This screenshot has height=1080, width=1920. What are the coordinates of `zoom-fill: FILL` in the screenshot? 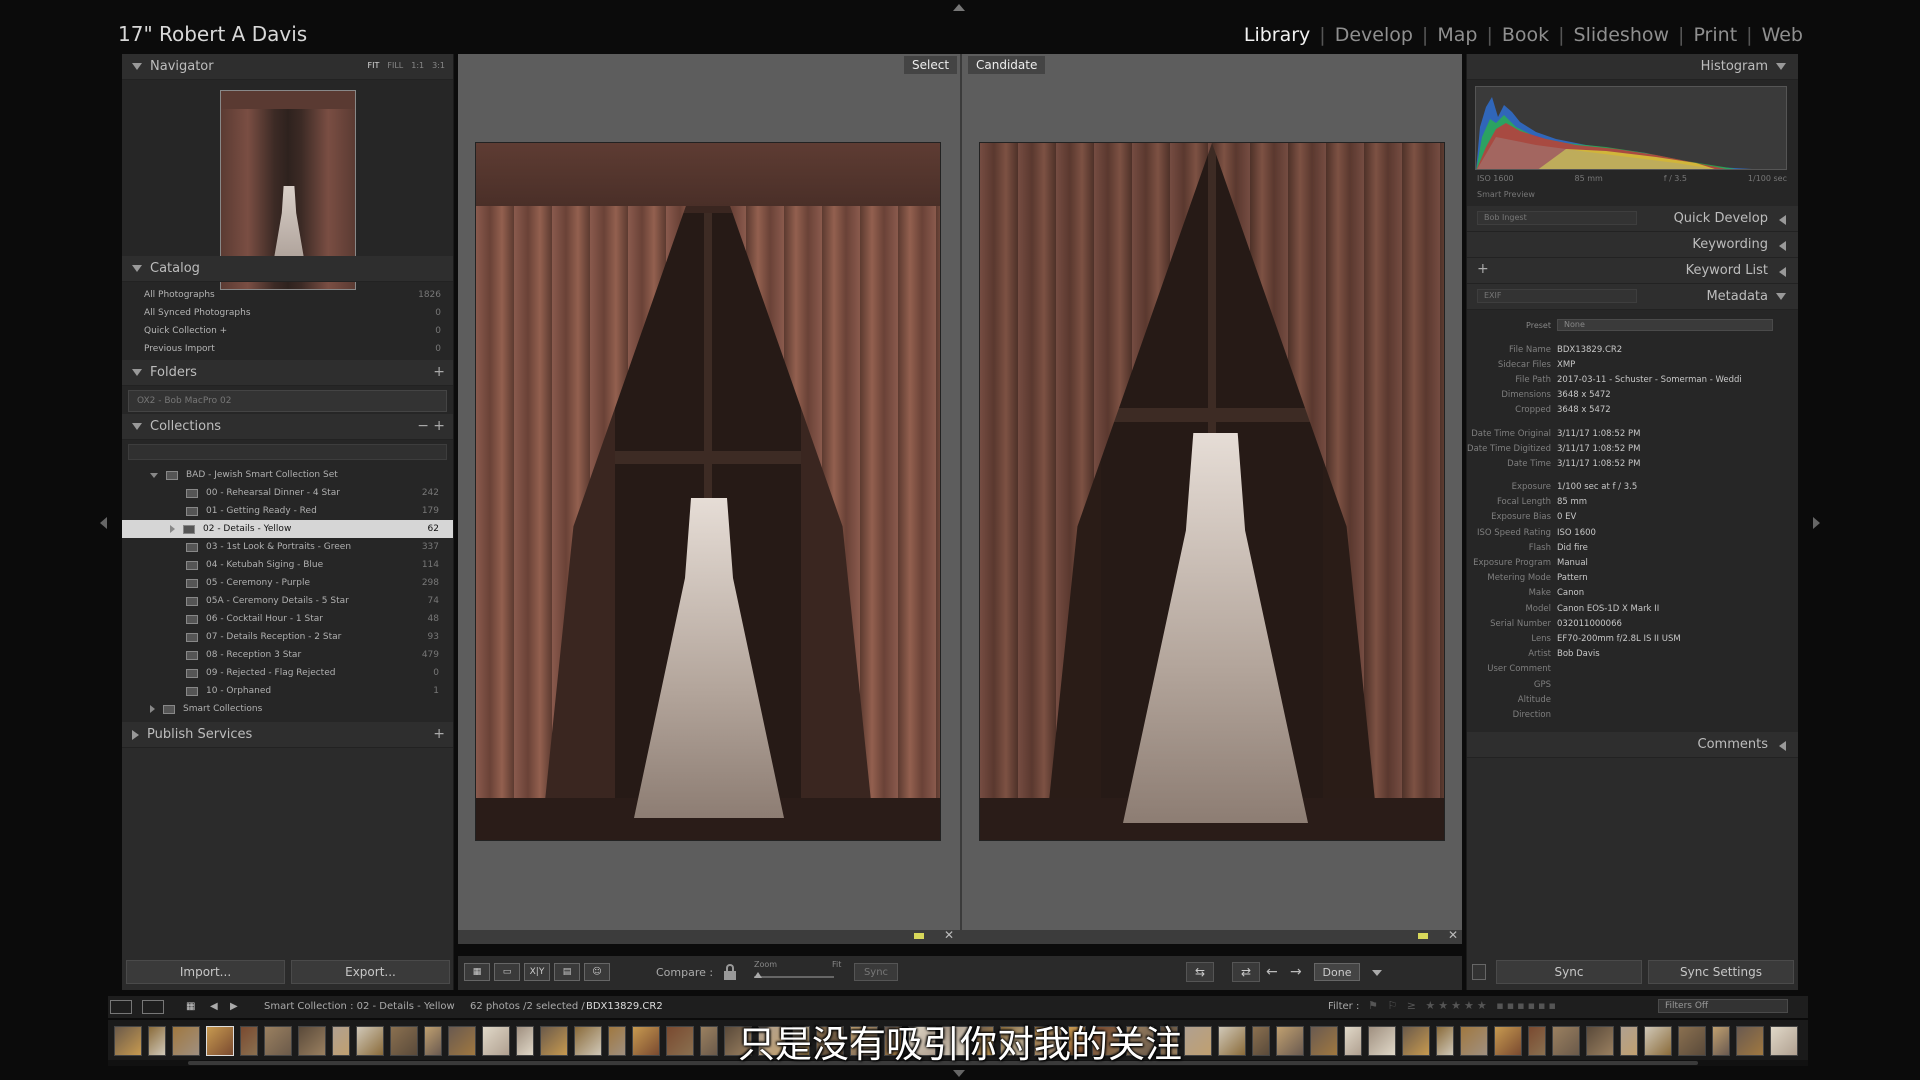 It's located at (395, 65).